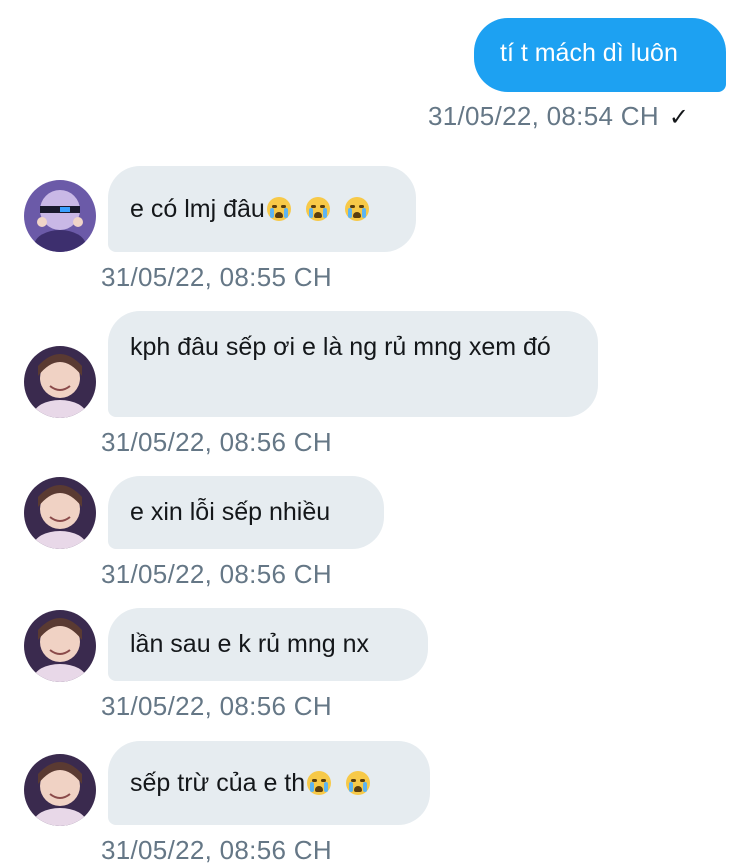  Describe the element at coordinates (353, 364) in the screenshot. I see `incoming-message-bubble: kph đâu sếp ơi e là ng rủ mng xem đó` at that location.